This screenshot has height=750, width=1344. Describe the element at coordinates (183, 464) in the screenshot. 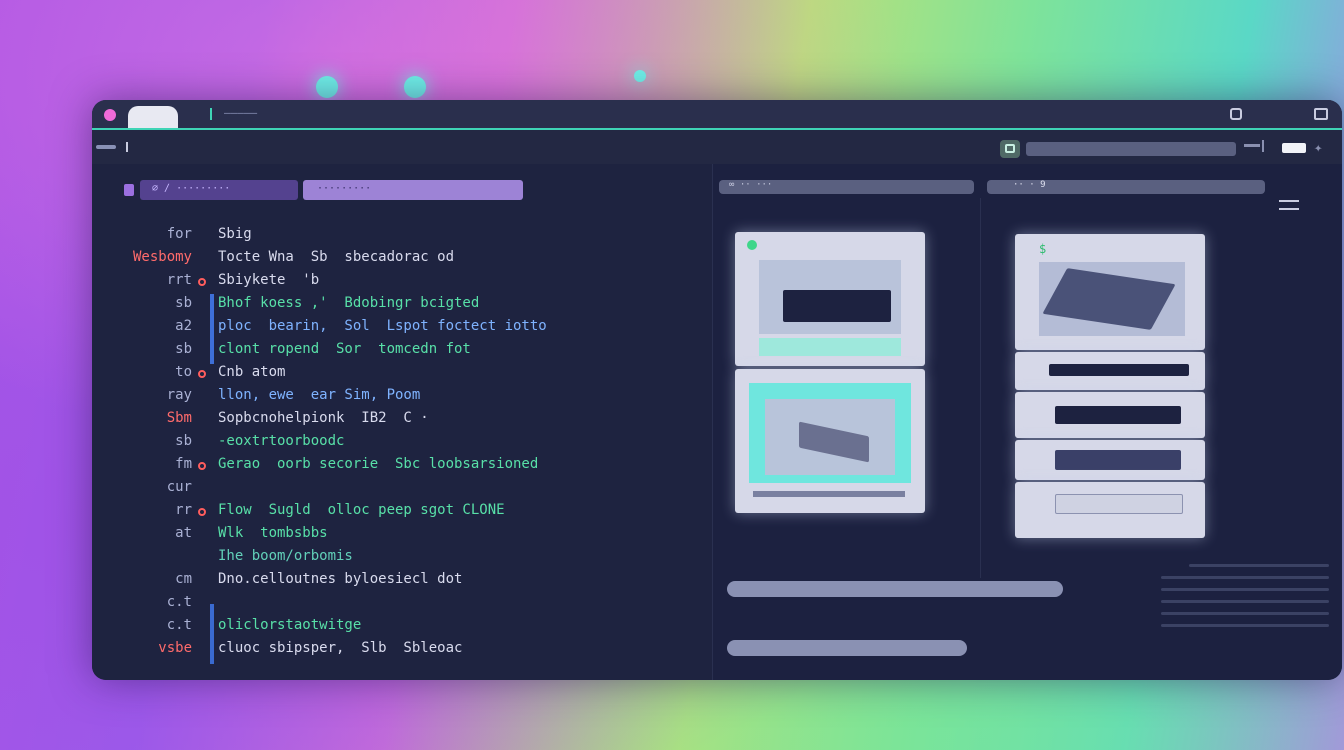

I see `line-number: fm` at that location.